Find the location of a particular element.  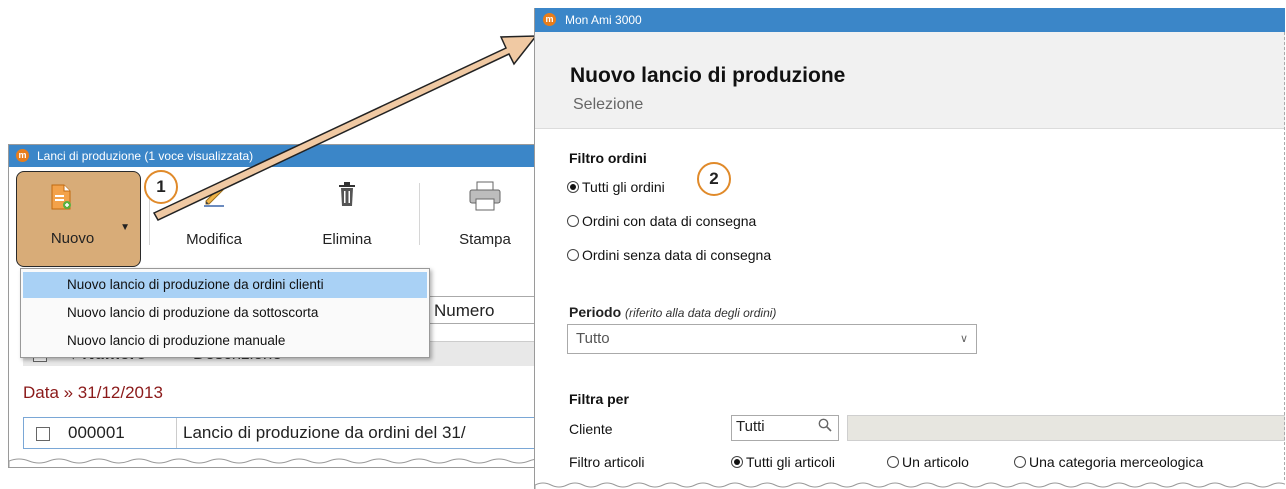

radio-tutti-ordini: Tutti gli ordini is located at coordinates (616, 187).